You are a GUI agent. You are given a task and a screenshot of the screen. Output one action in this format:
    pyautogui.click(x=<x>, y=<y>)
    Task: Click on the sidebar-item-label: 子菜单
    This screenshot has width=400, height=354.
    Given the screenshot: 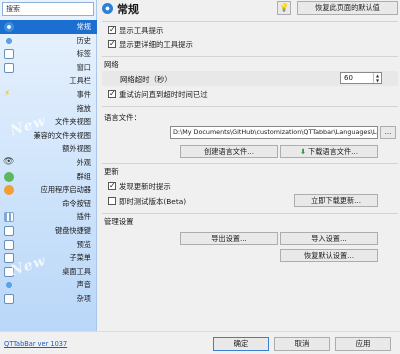 What is the action you would take?
    pyautogui.click(x=80, y=258)
    